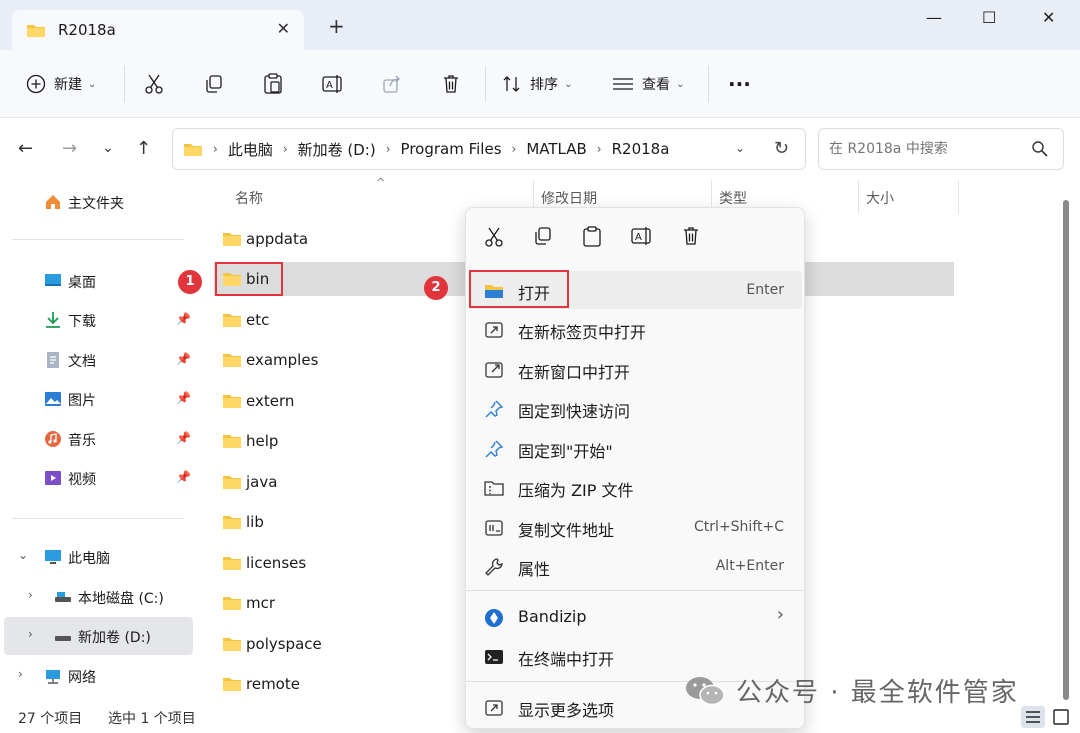  What do you see at coordinates (97, 478) in the screenshot?
I see `sidebar-item-videos: 视频 📌` at bounding box center [97, 478].